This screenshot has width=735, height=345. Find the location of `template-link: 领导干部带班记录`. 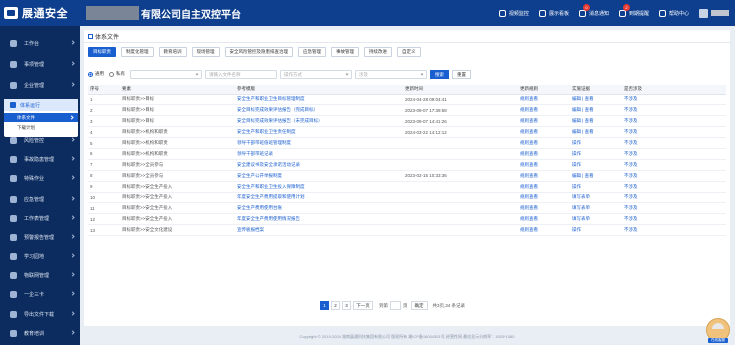

template-link: 领导干部带班记录 is located at coordinates (319, 154).